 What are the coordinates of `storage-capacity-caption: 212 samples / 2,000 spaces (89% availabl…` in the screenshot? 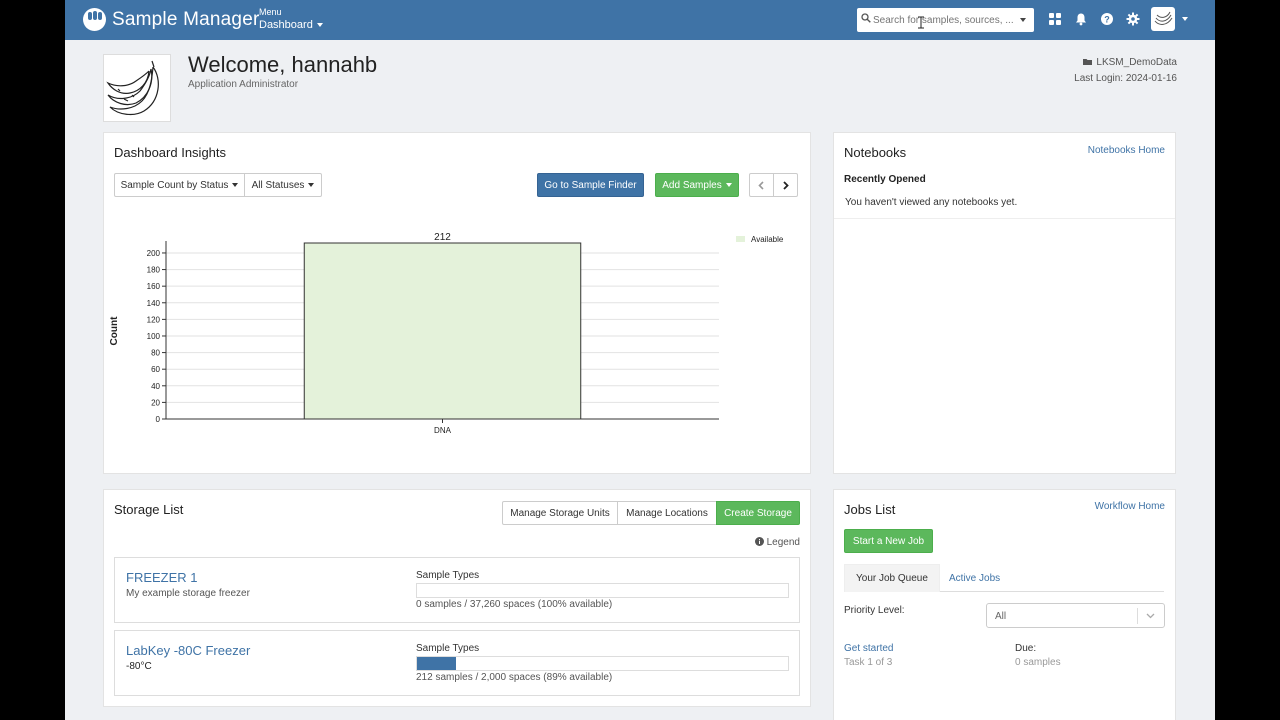 It's located at (514, 677).